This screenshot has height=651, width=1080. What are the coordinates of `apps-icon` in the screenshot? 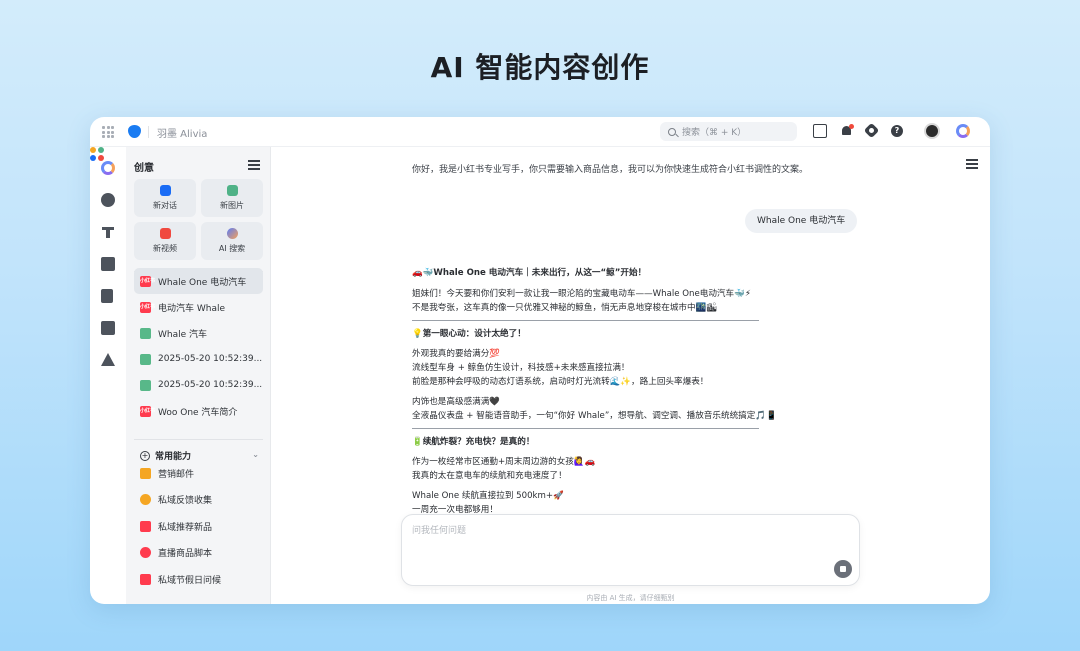 It's located at (97, 154).